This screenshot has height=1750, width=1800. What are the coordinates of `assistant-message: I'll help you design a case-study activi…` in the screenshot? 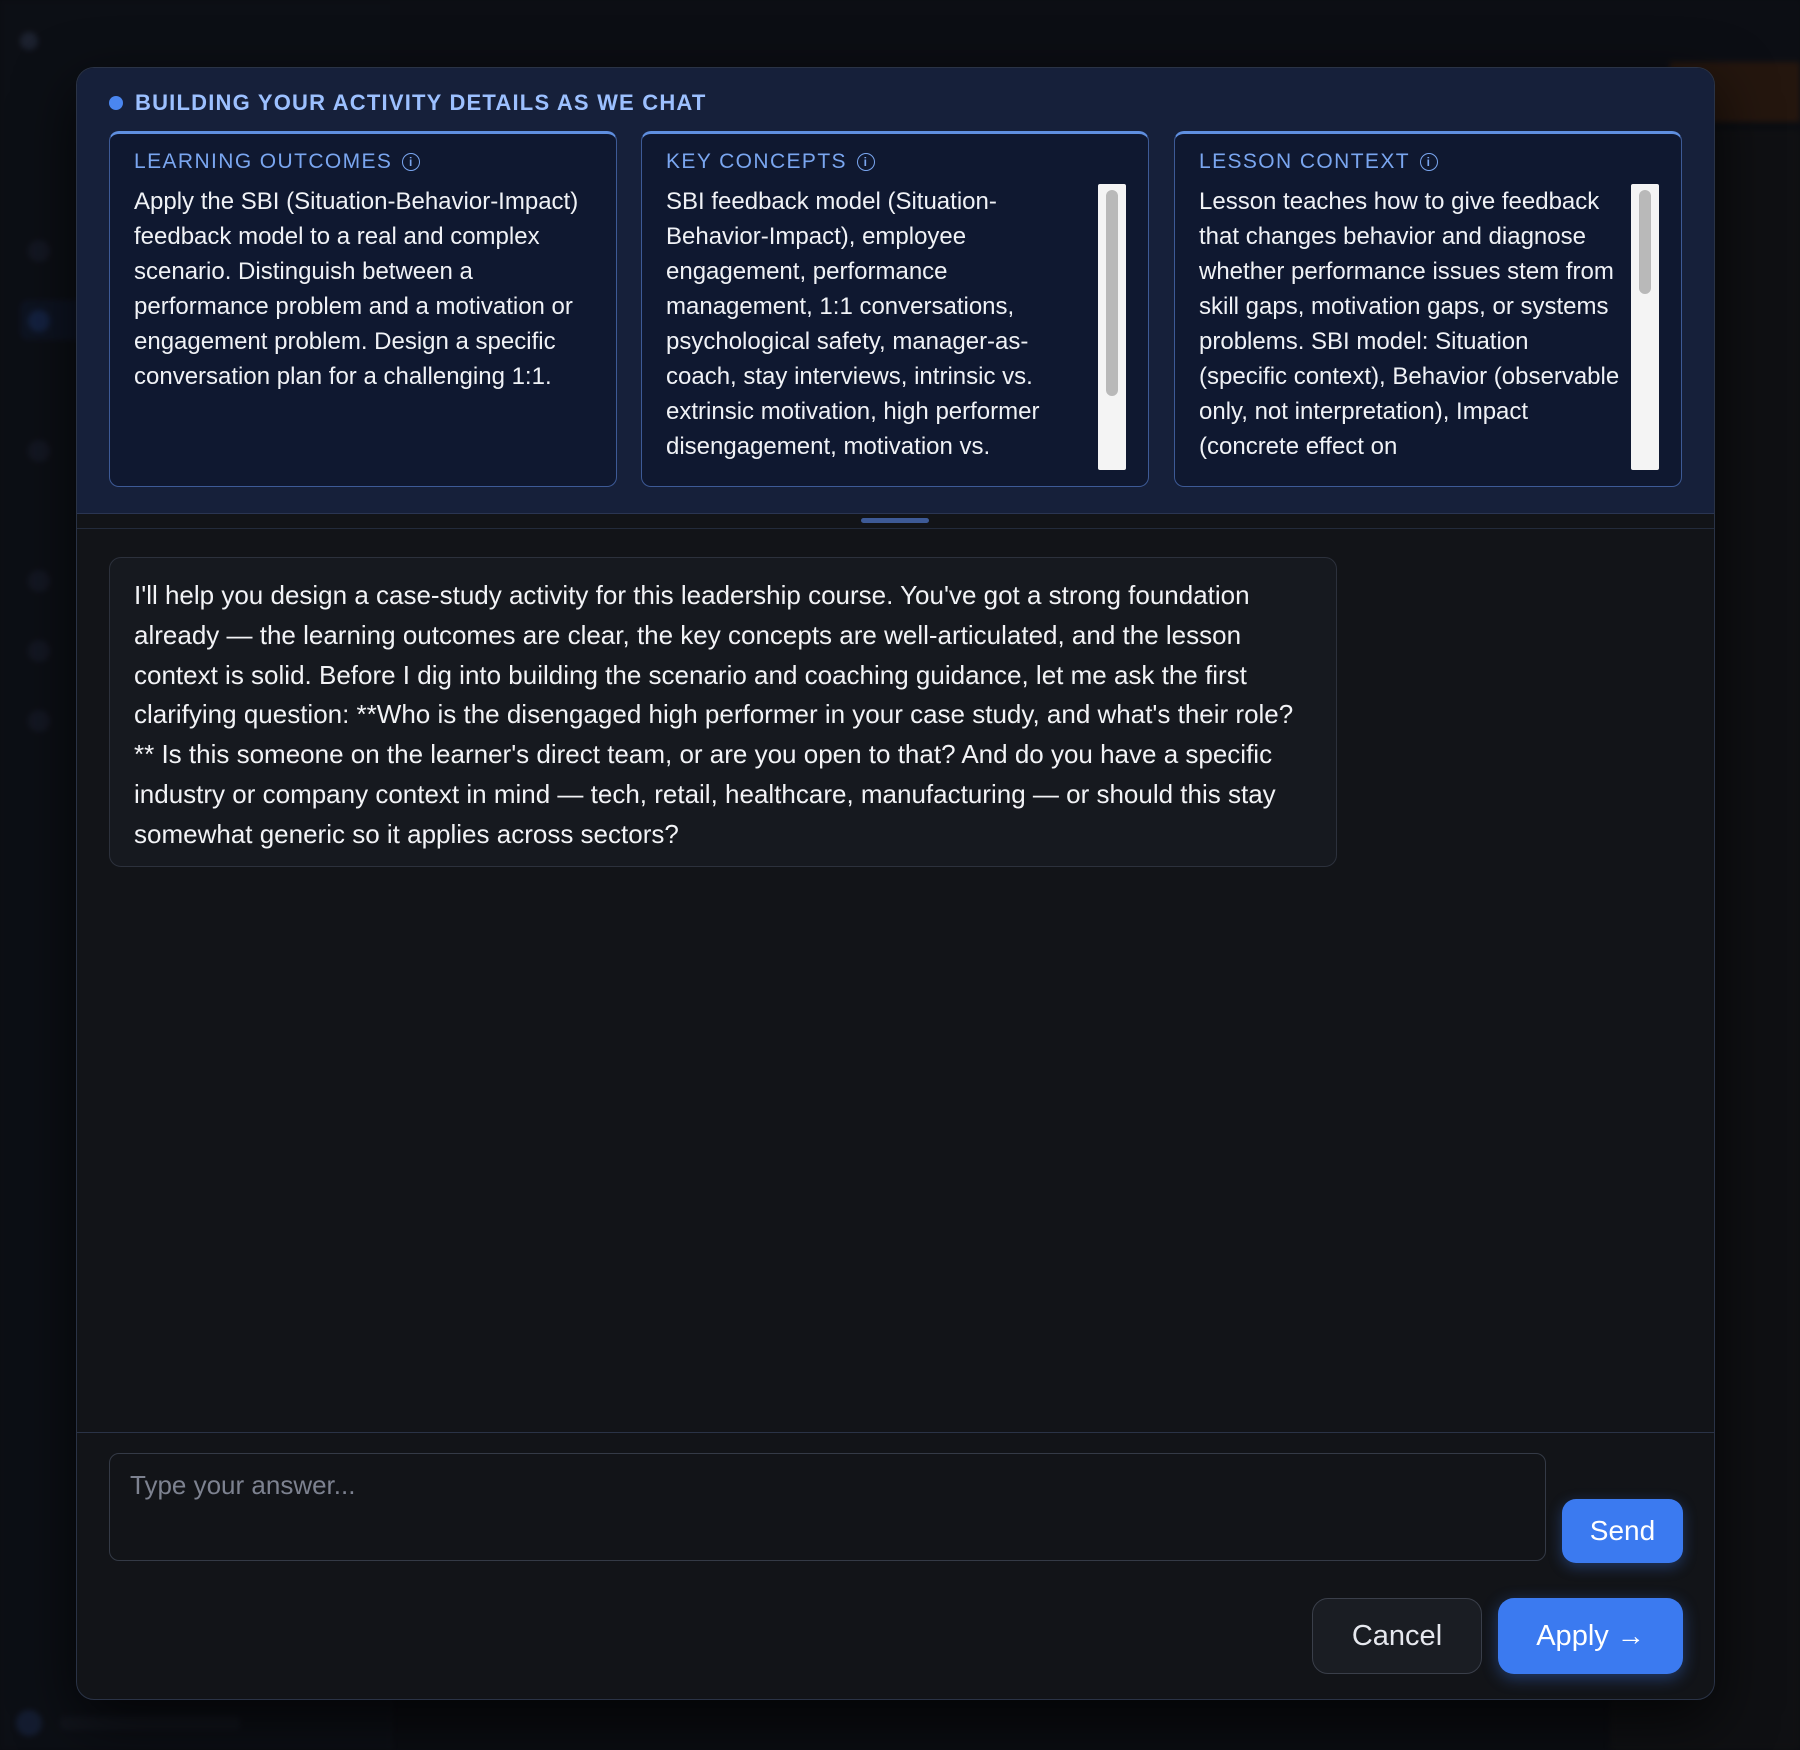 It's located at (723, 712).